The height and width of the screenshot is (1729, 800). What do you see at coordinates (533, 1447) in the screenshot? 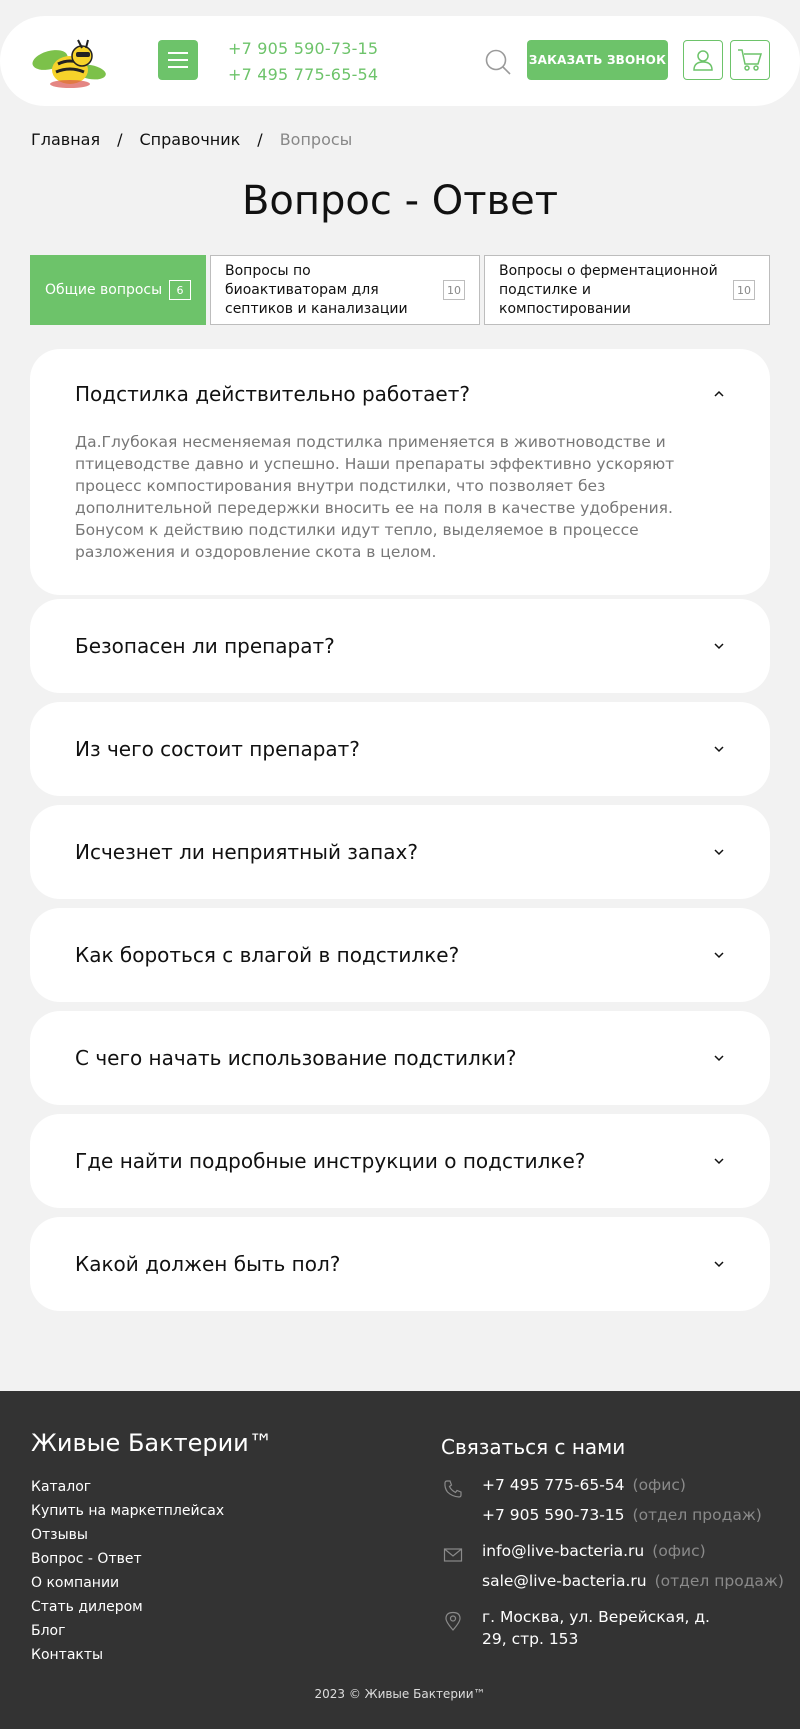
I see `contact-title: Связаться с нами` at bounding box center [533, 1447].